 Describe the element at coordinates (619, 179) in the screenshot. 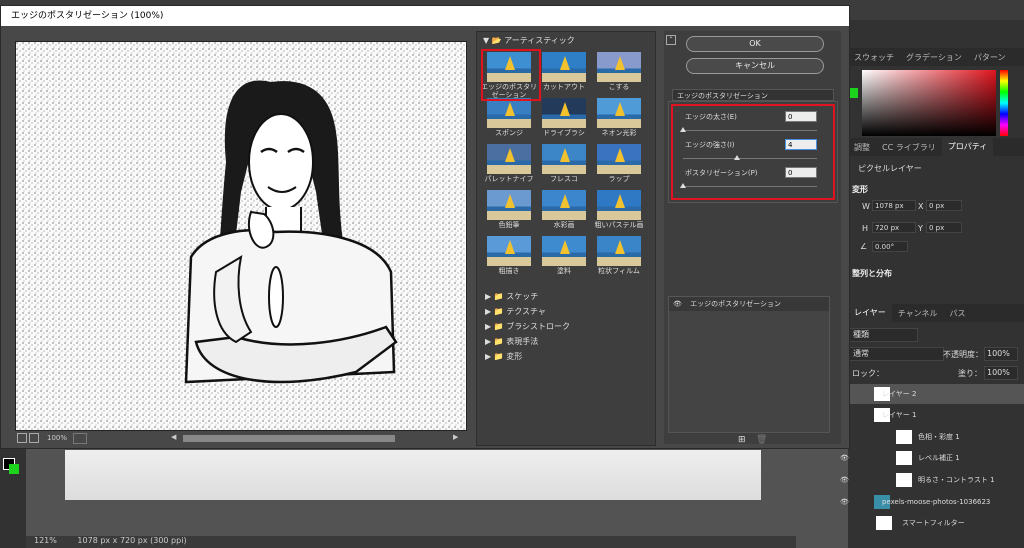

I see `filter-thumbnail-label: ラップ` at that location.